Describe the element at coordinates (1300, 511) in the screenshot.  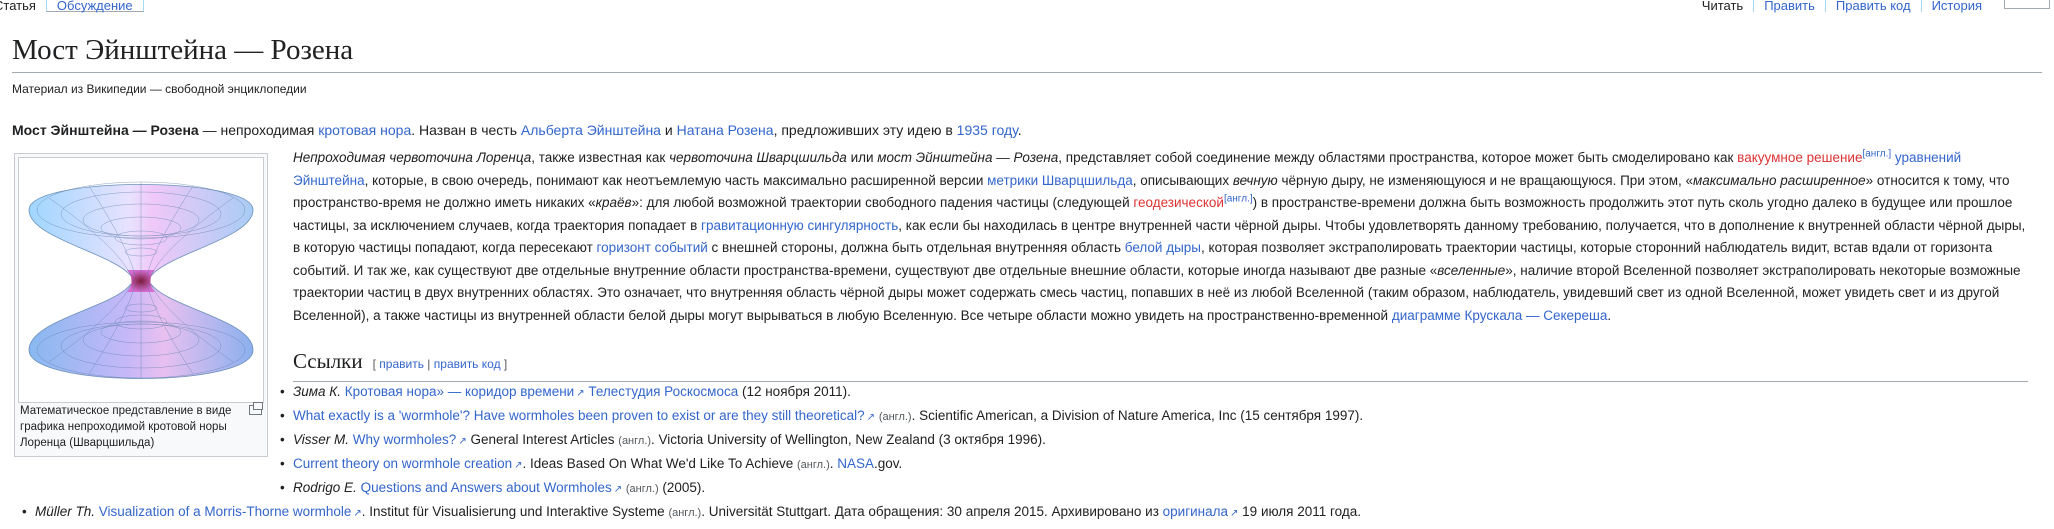
I see `ref-text: 19 июля 2011 года.` at that location.